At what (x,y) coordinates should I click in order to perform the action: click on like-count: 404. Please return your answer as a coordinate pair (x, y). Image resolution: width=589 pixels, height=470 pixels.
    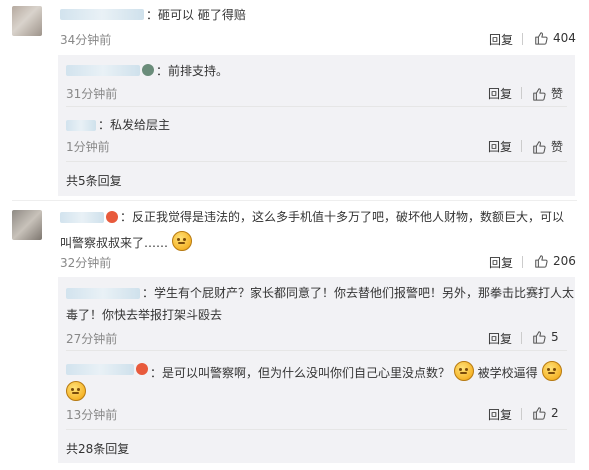
    Looking at the image, I should click on (564, 38).